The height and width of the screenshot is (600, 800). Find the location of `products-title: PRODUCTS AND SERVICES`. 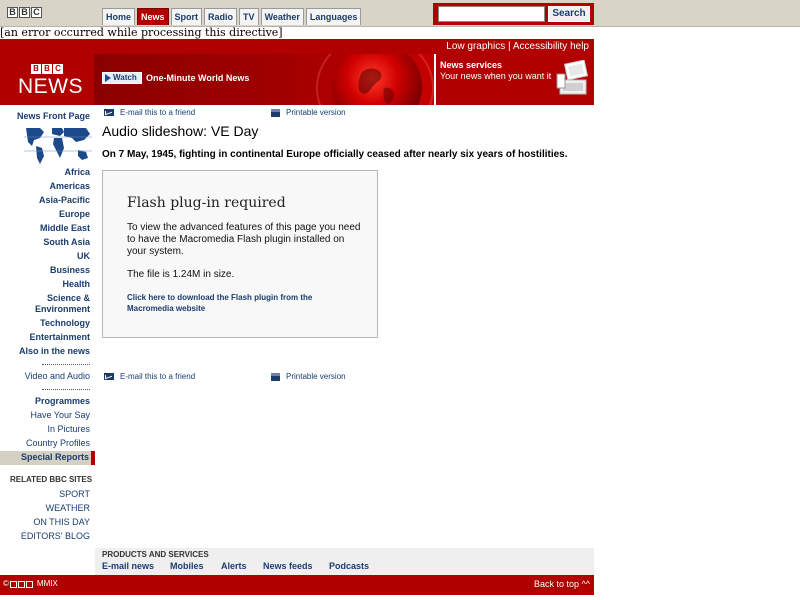

products-title: PRODUCTS AND SERVICES is located at coordinates (155, 554).